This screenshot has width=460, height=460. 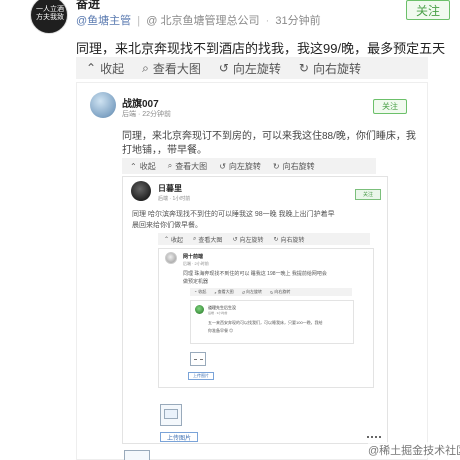 What do you see at coordinates (269, 136) in the screenshot?
I see `nested-content-line1: 同理，来北京奔现订不到房的，可以来我这住88/晚，你们睡床，我` at bounding box center [269, 136].